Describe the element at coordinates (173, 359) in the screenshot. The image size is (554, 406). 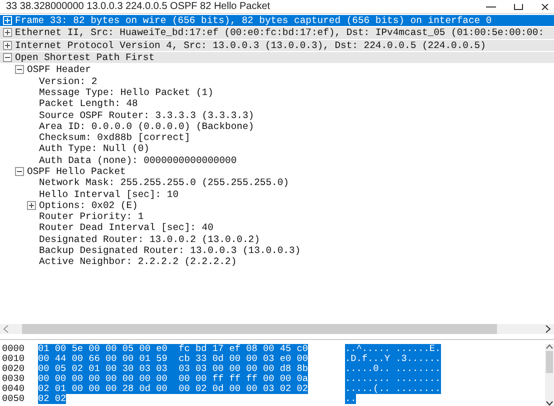
I see `hex-bytes: 00 44 00 66 00 00 01 59 cb 33 0d 00 00 03 e0 00` at that location.